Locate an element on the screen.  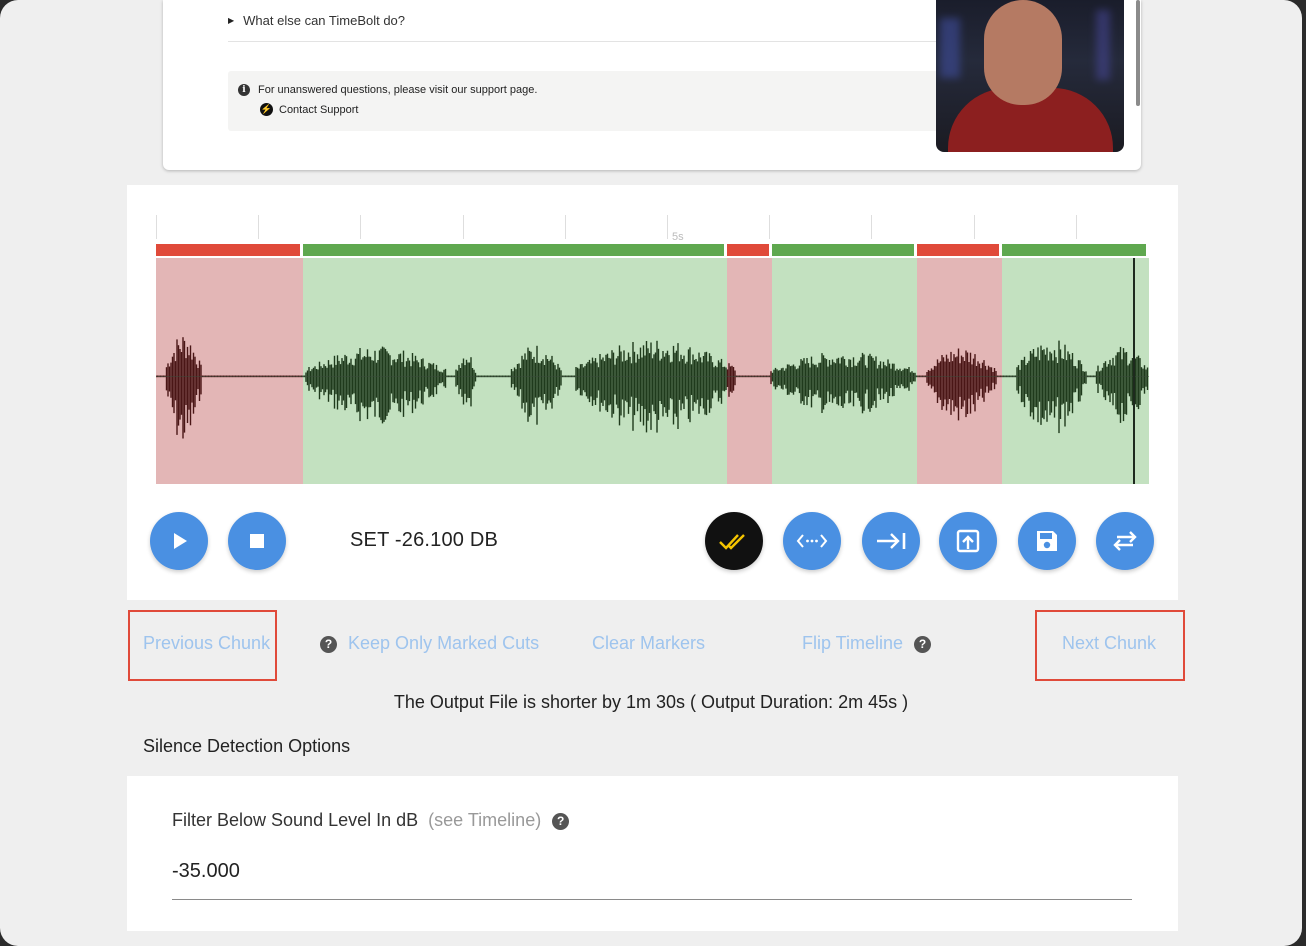
scrollbar-thumb is located at coordinates (1138, 53).